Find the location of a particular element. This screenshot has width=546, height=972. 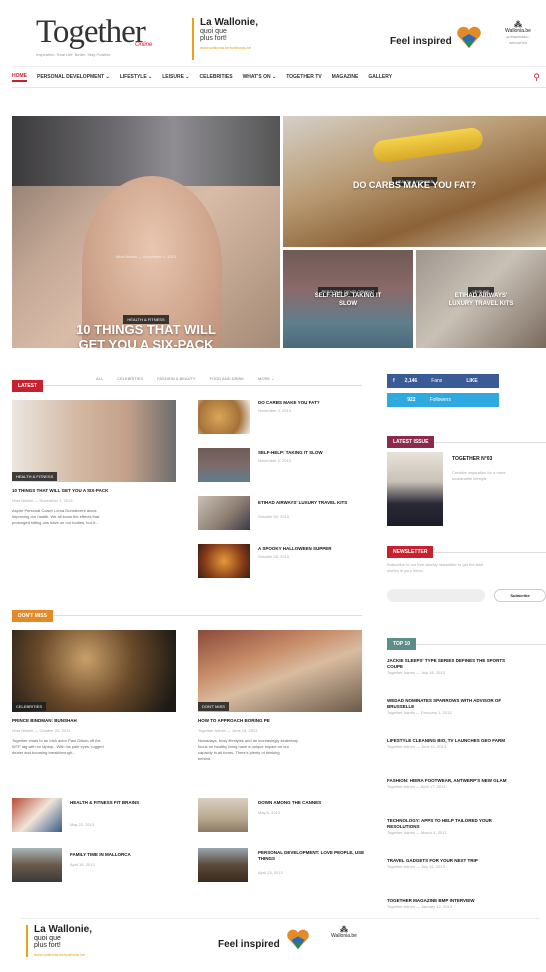

dont-miss-feature2-image is located at coordinates (280, 671).